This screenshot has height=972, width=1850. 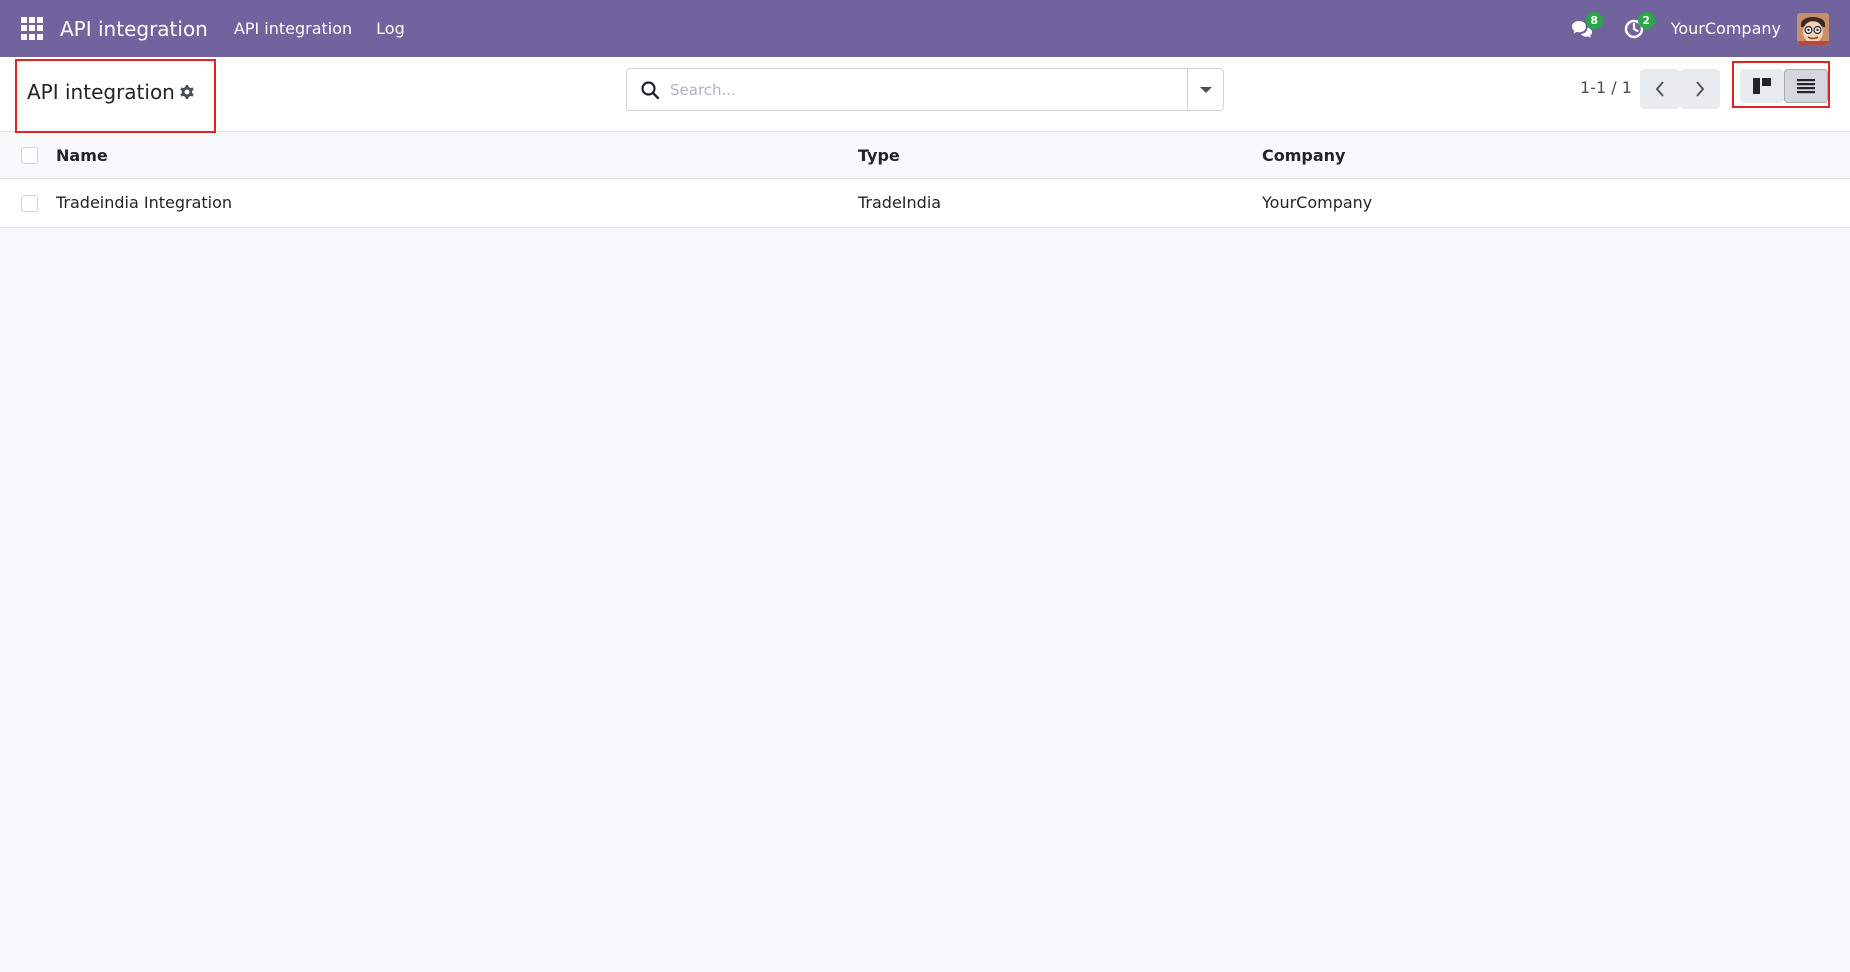 What do you see at coordinates (29, 203) in the screenshot?
I see `row-checkbox` at bounding box center [29, 203].